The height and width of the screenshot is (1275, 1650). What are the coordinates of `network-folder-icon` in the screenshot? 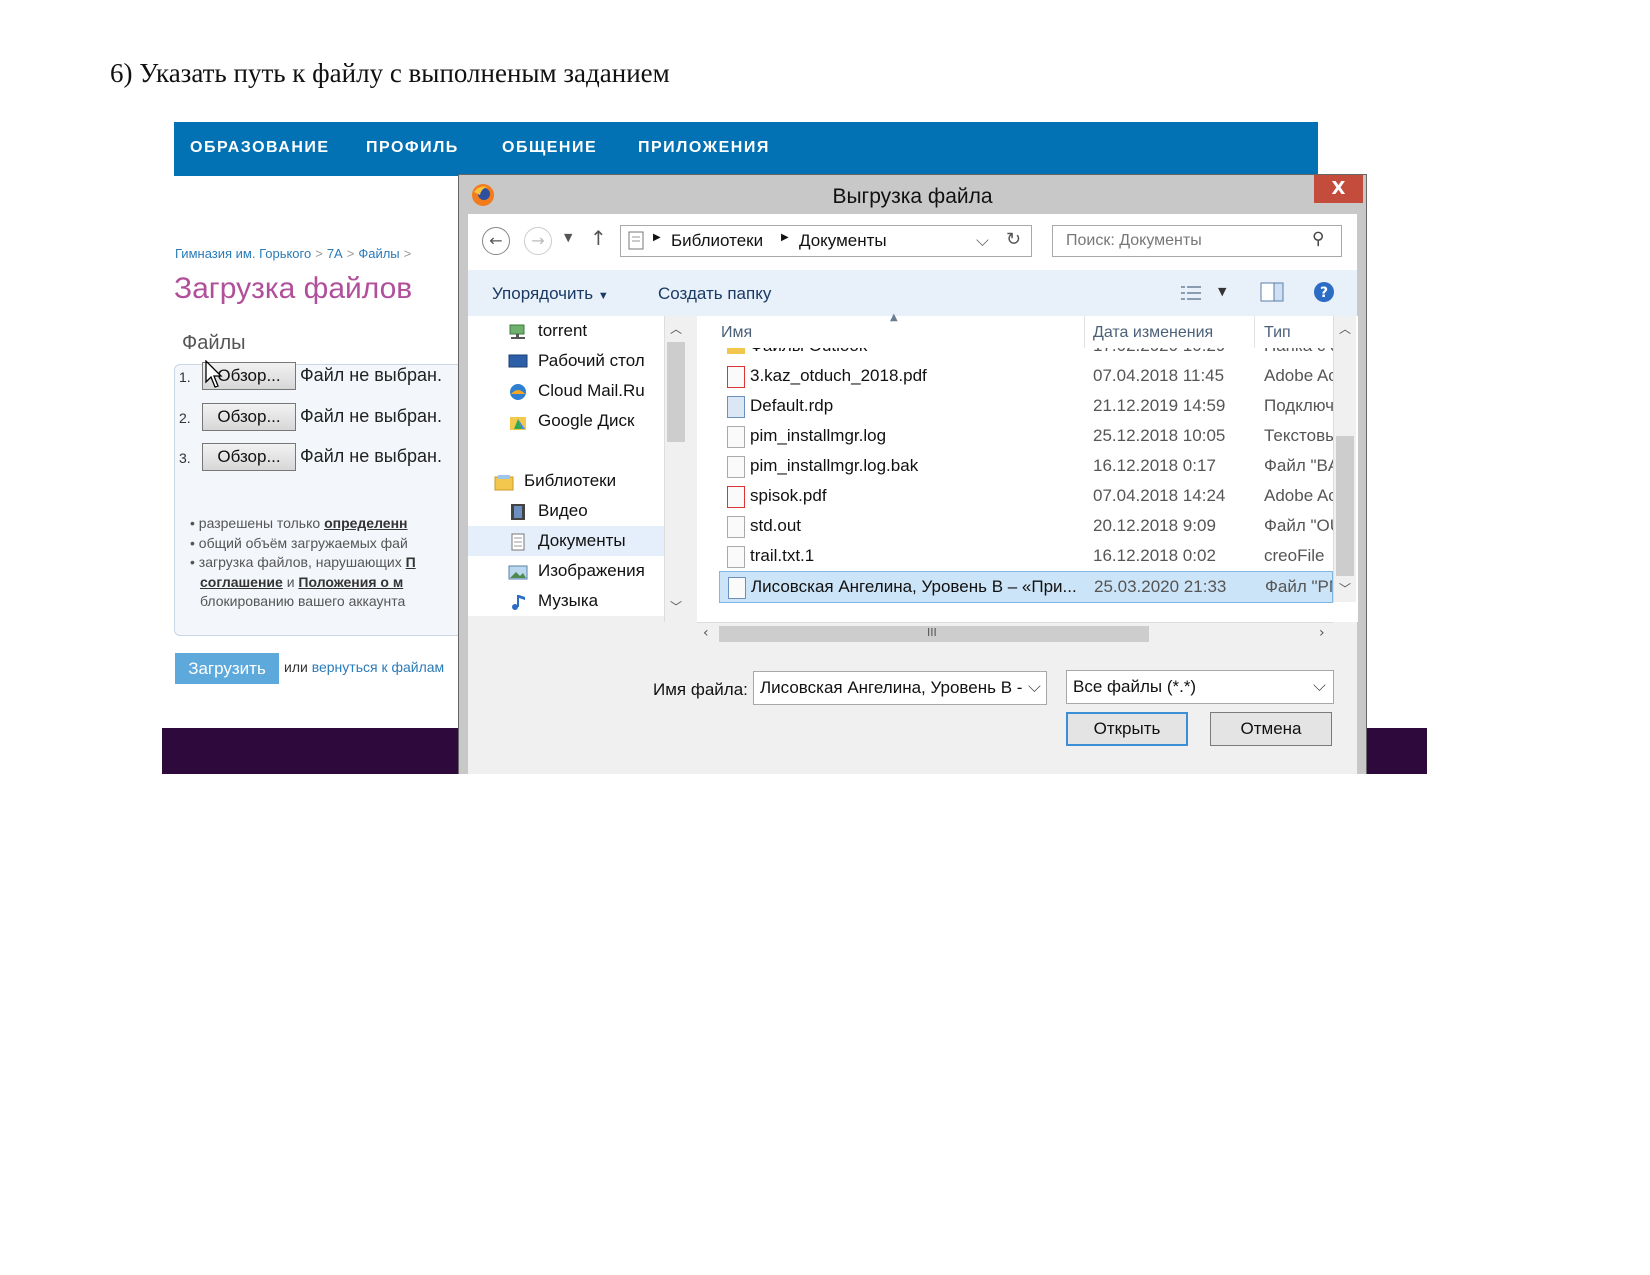 It's located at (517, 331).